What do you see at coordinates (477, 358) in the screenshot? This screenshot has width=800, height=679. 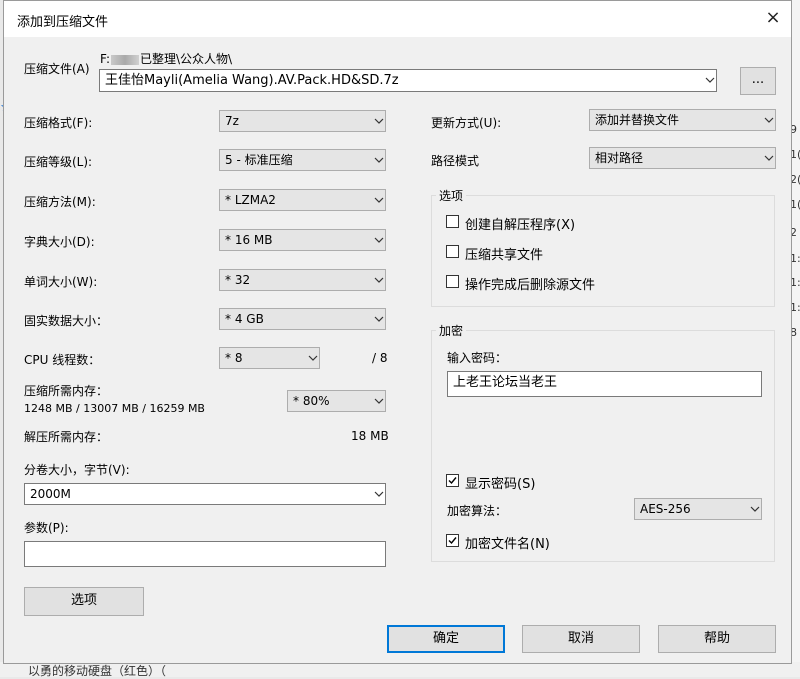 I see `password-label: 输入密码：` at bounding box center [477, 358].